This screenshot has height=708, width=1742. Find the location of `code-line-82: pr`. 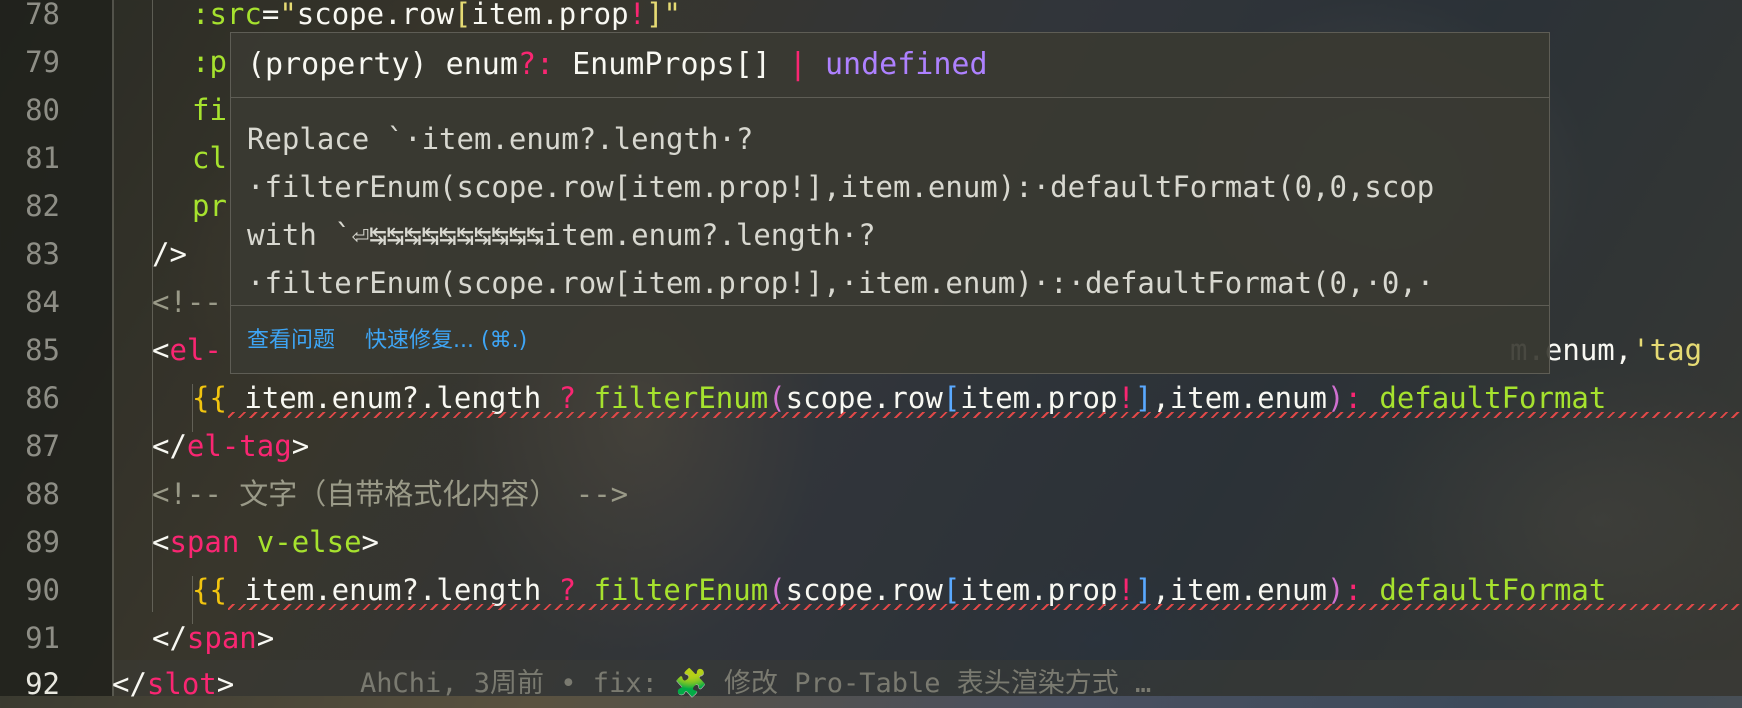

code-line-82: pr is located at coordinates (209, 206).